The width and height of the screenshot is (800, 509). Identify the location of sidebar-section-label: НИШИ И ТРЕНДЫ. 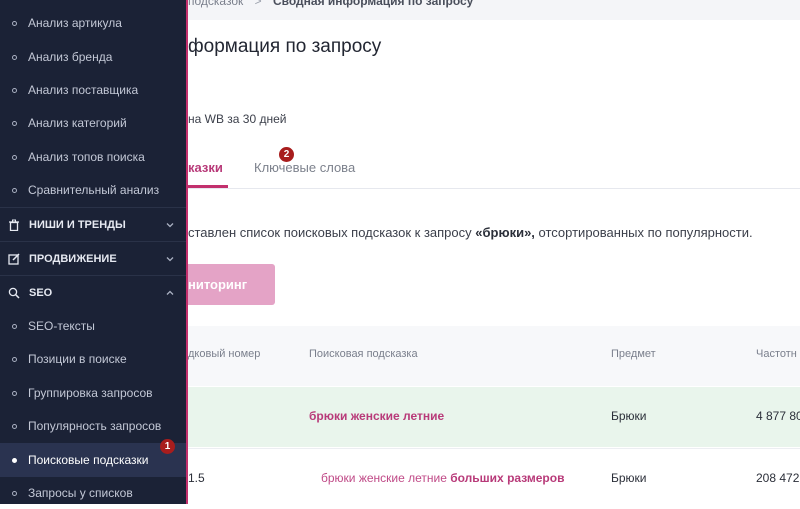
(77, 224).